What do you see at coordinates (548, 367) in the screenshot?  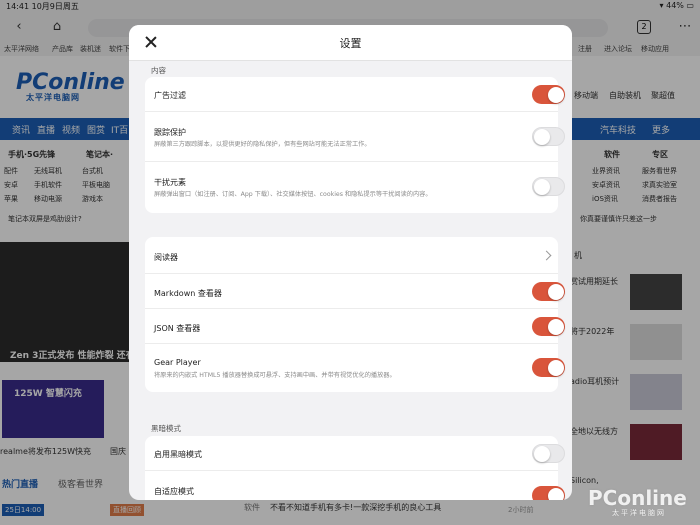 I see `gear-player-toggle` at bounding box center [548, 367].